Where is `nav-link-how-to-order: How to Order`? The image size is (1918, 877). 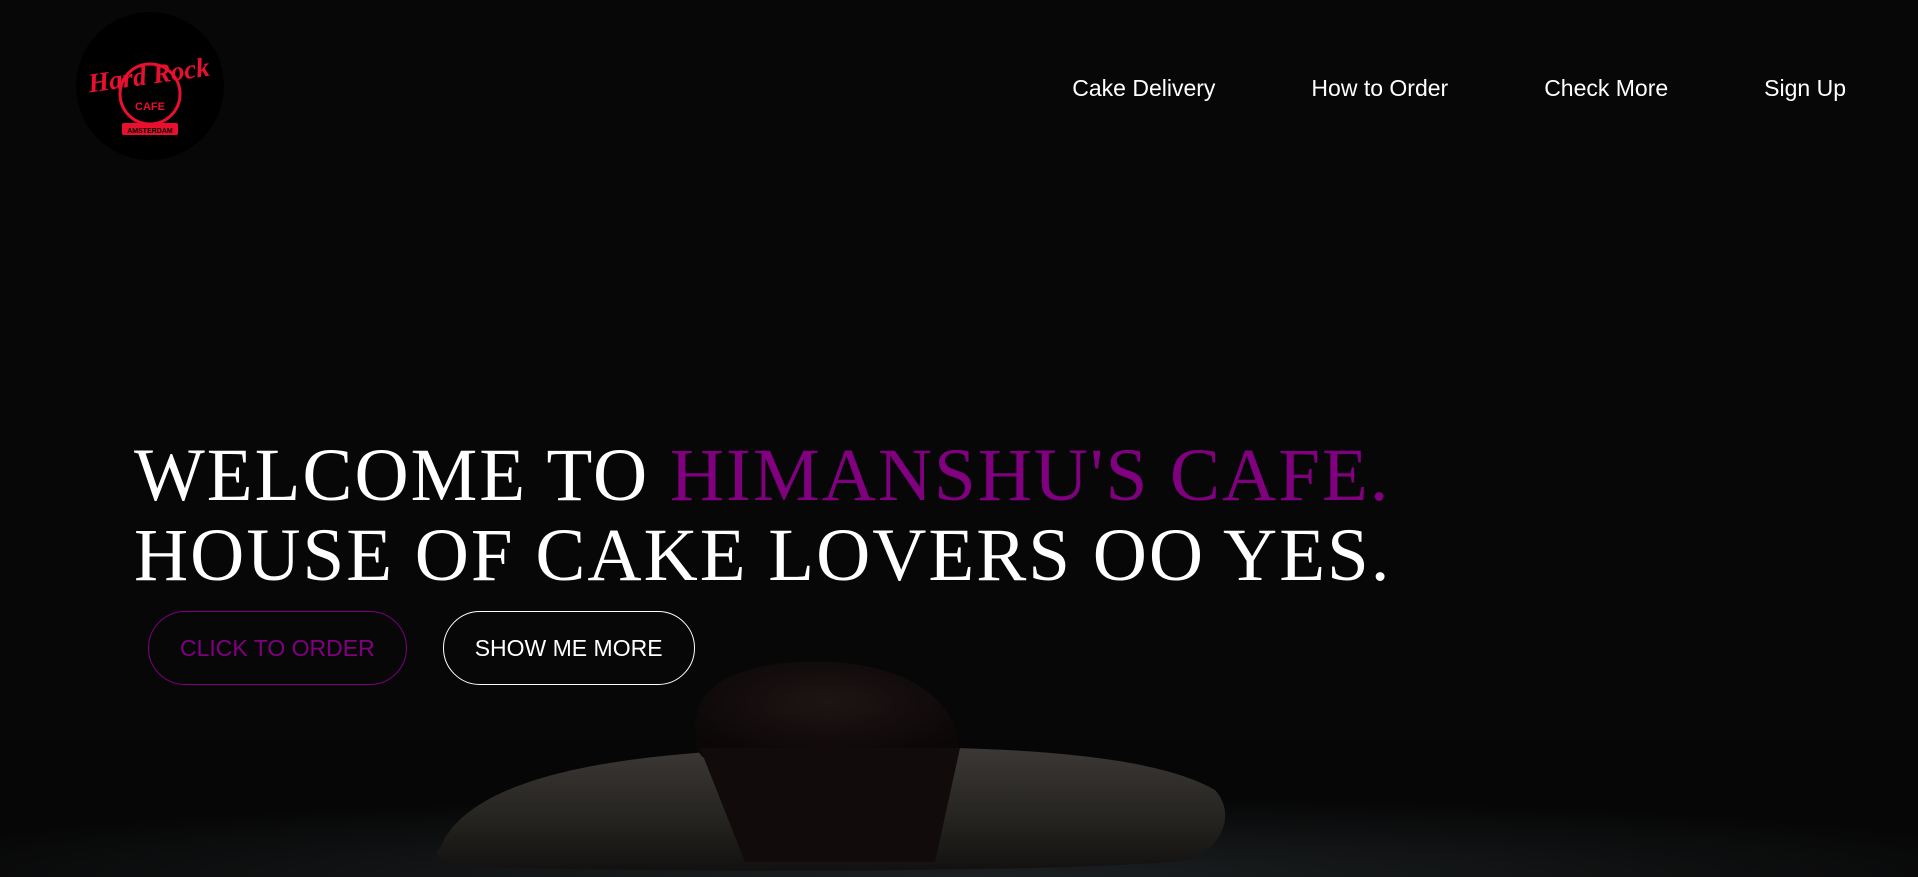 nav-link-how-to-order: How to Order is located at coordinates (1379, 88).